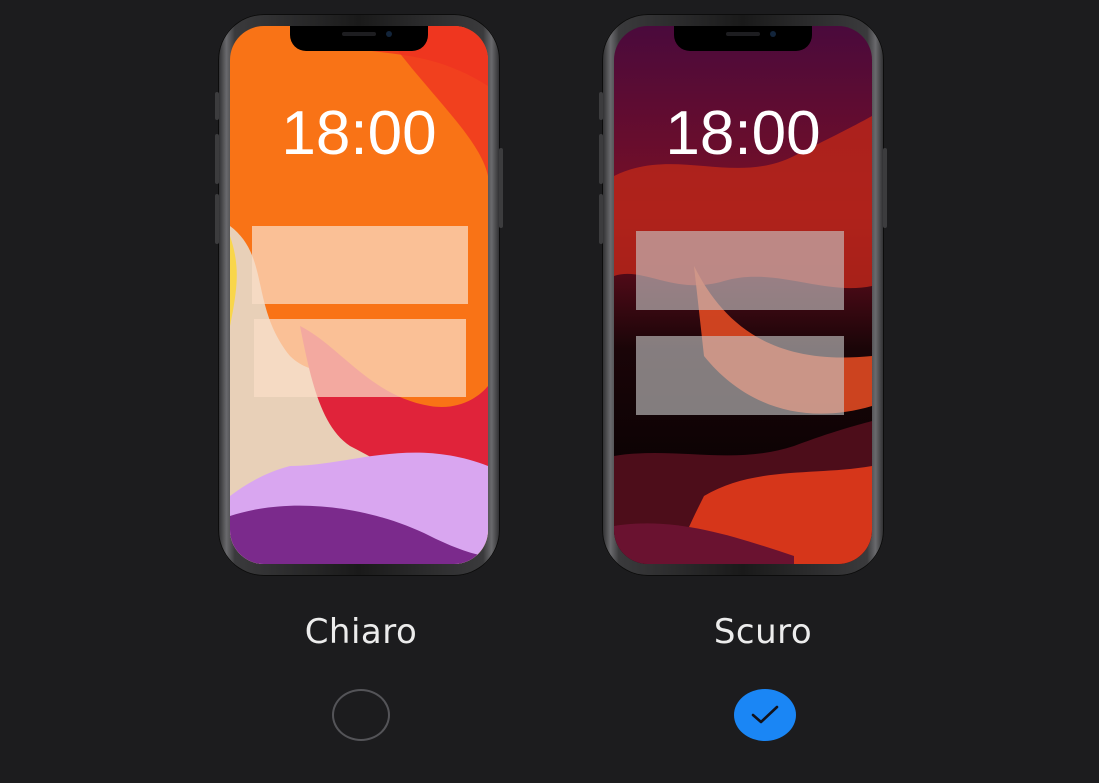  What do you see at coordinates (361, 715) in the screenshot?
I see `light-mode-radio` at bounding box center [361, 715].